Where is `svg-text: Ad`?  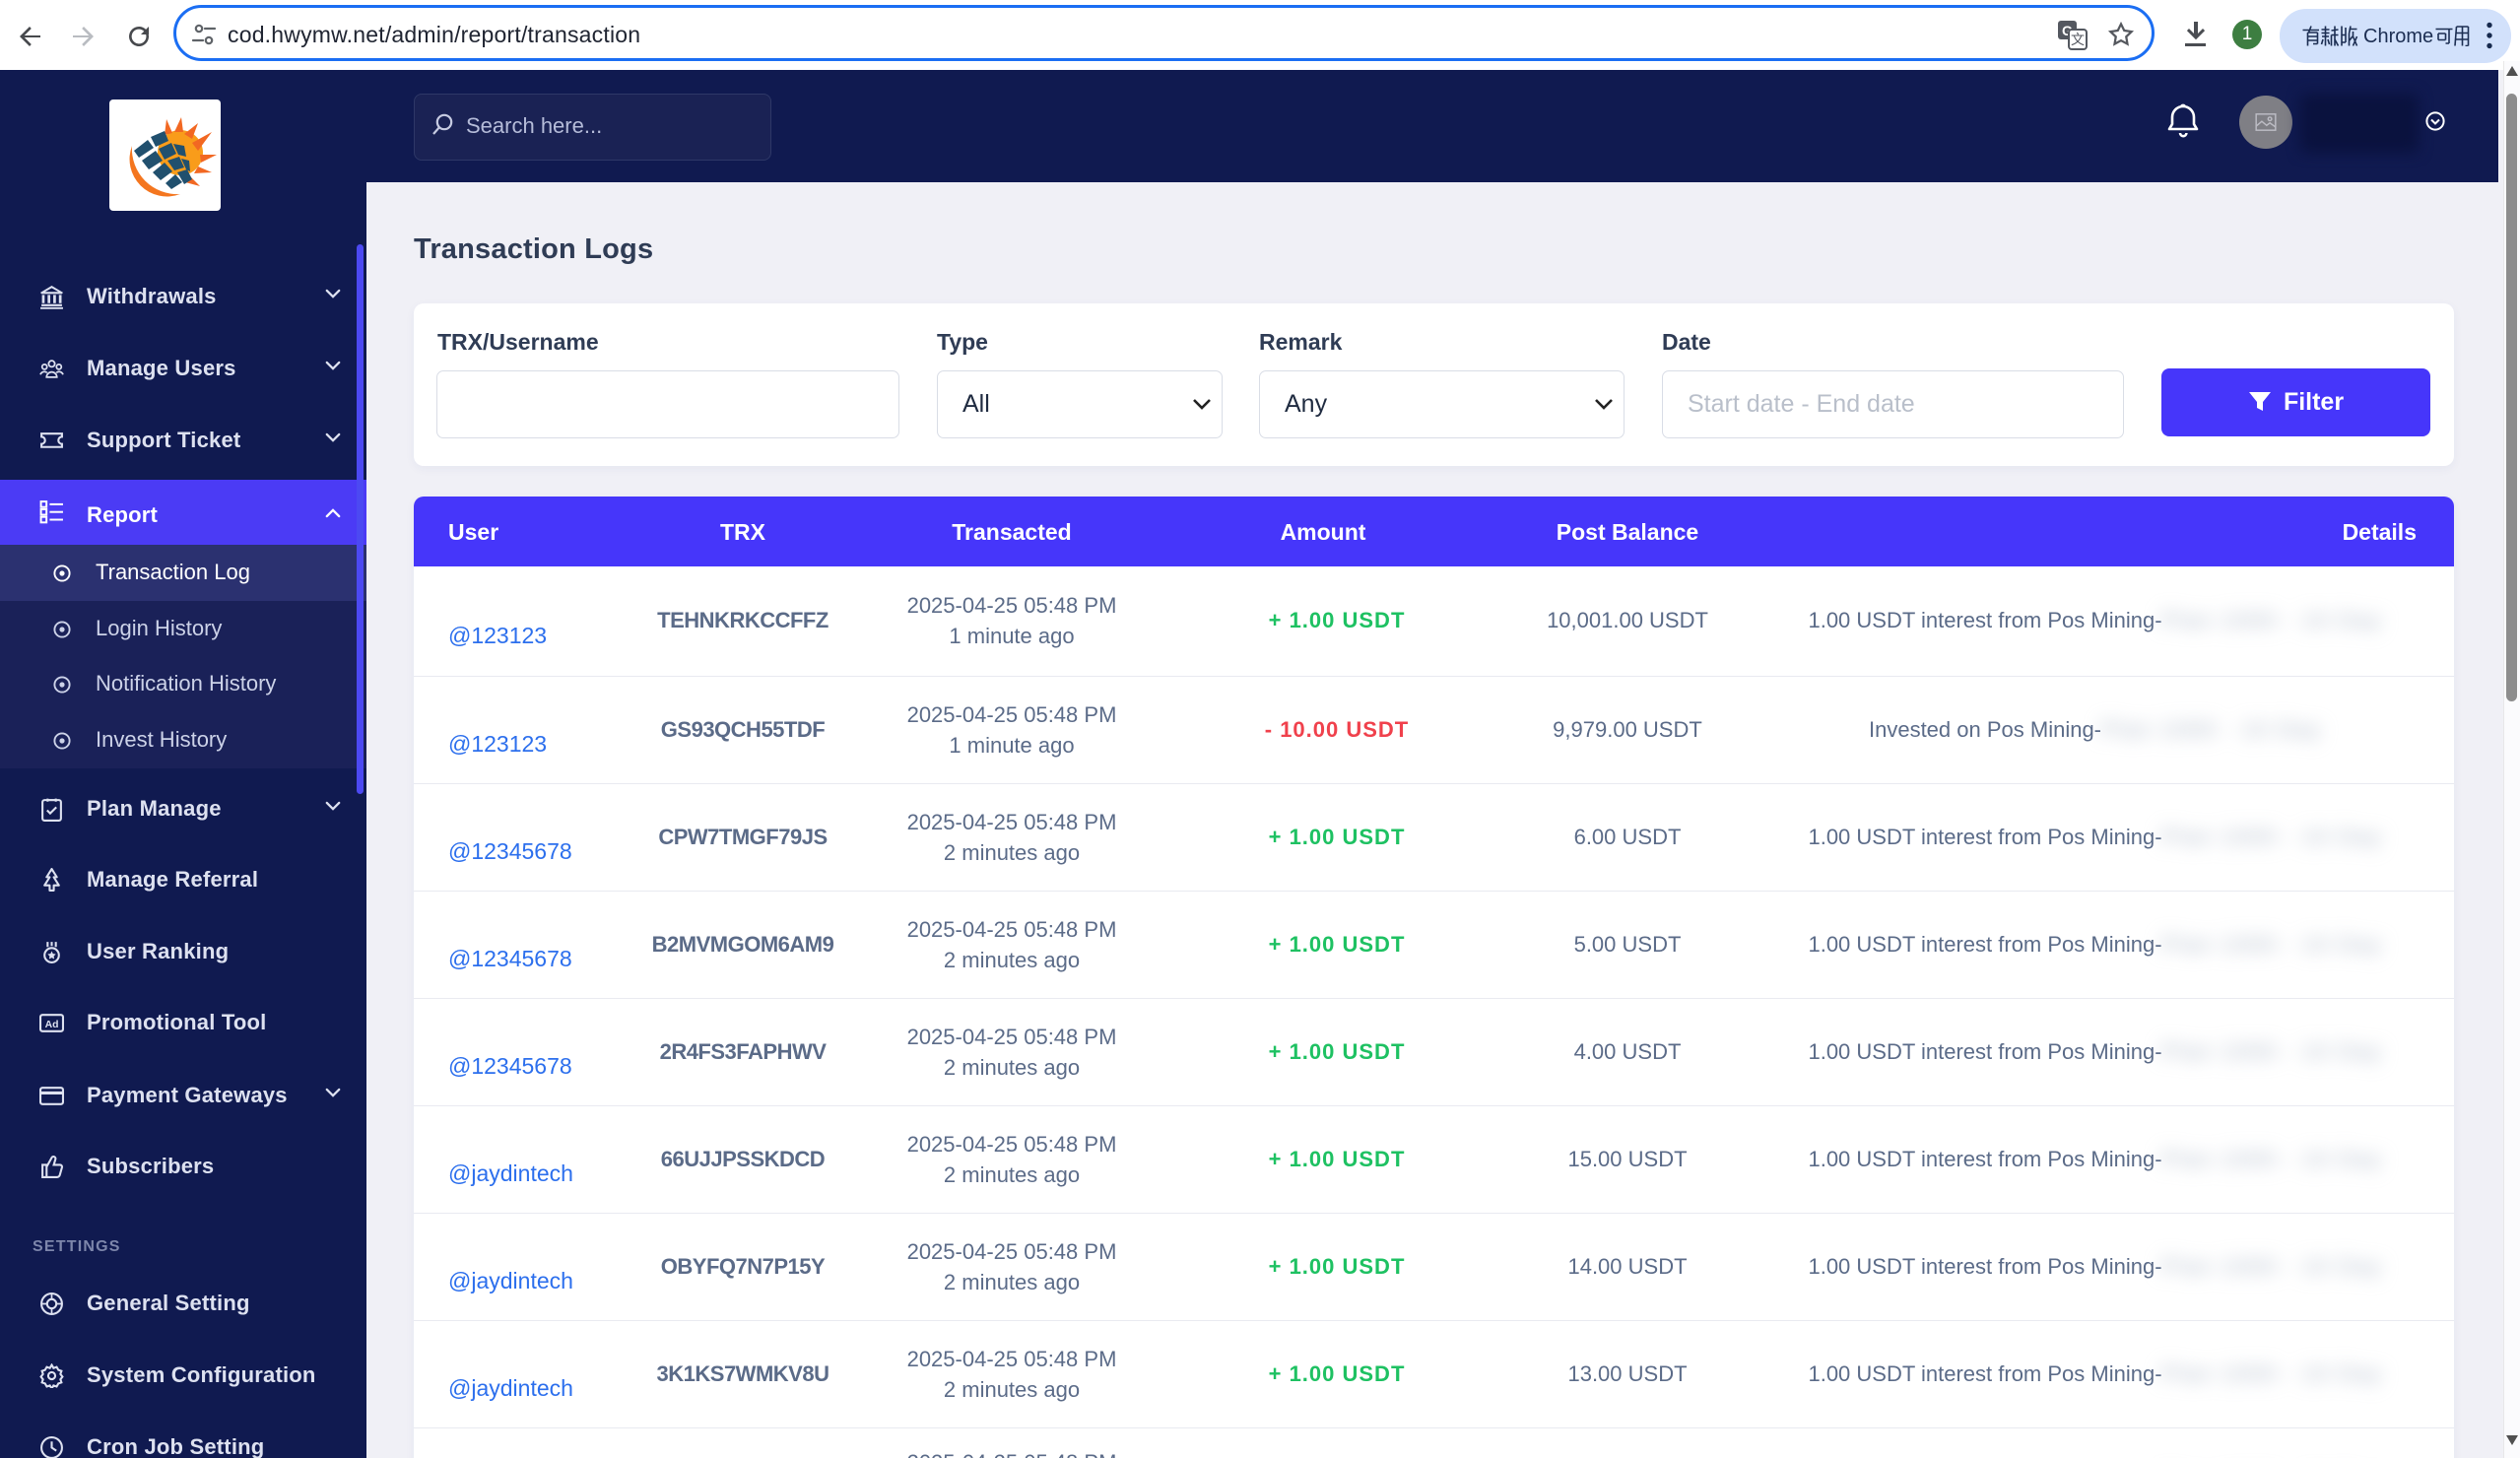 svg-text: Ad is located at coordinates (52, 1025).